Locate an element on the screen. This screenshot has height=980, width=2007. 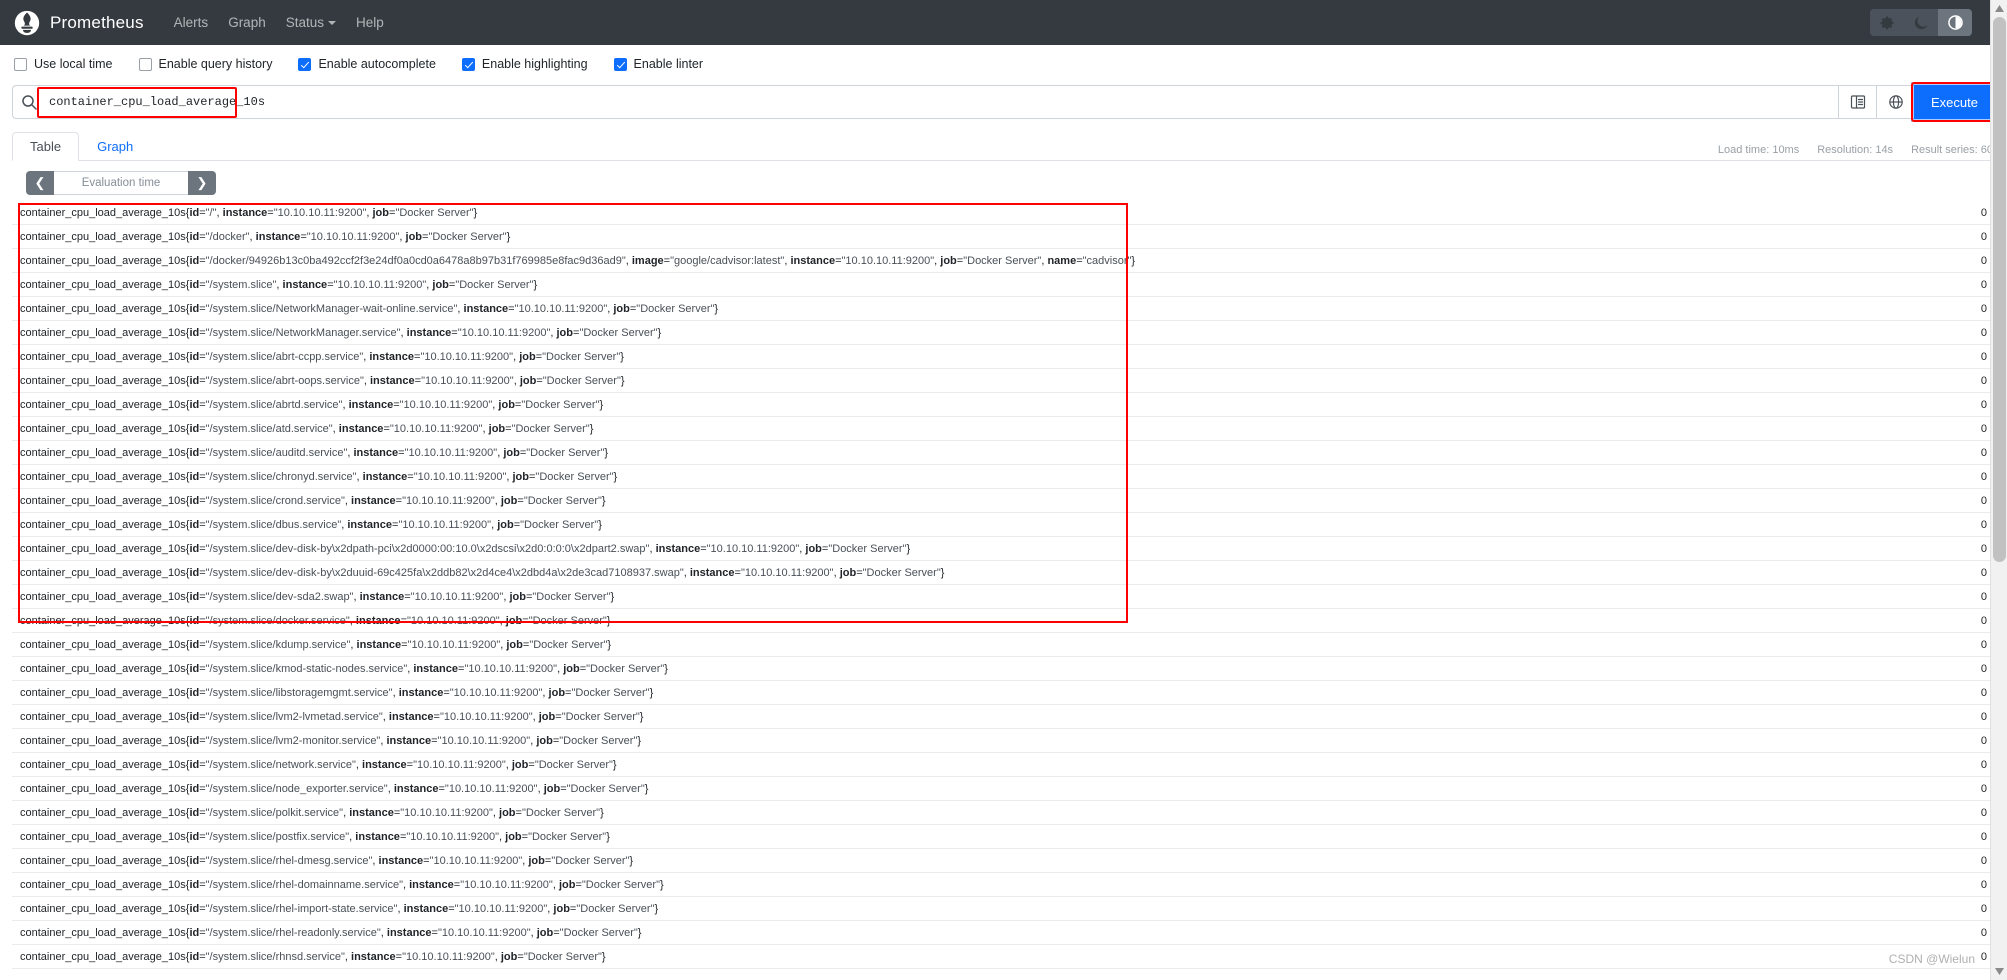
use-local-time-label: Use local time is located at coordinates (73, 64).